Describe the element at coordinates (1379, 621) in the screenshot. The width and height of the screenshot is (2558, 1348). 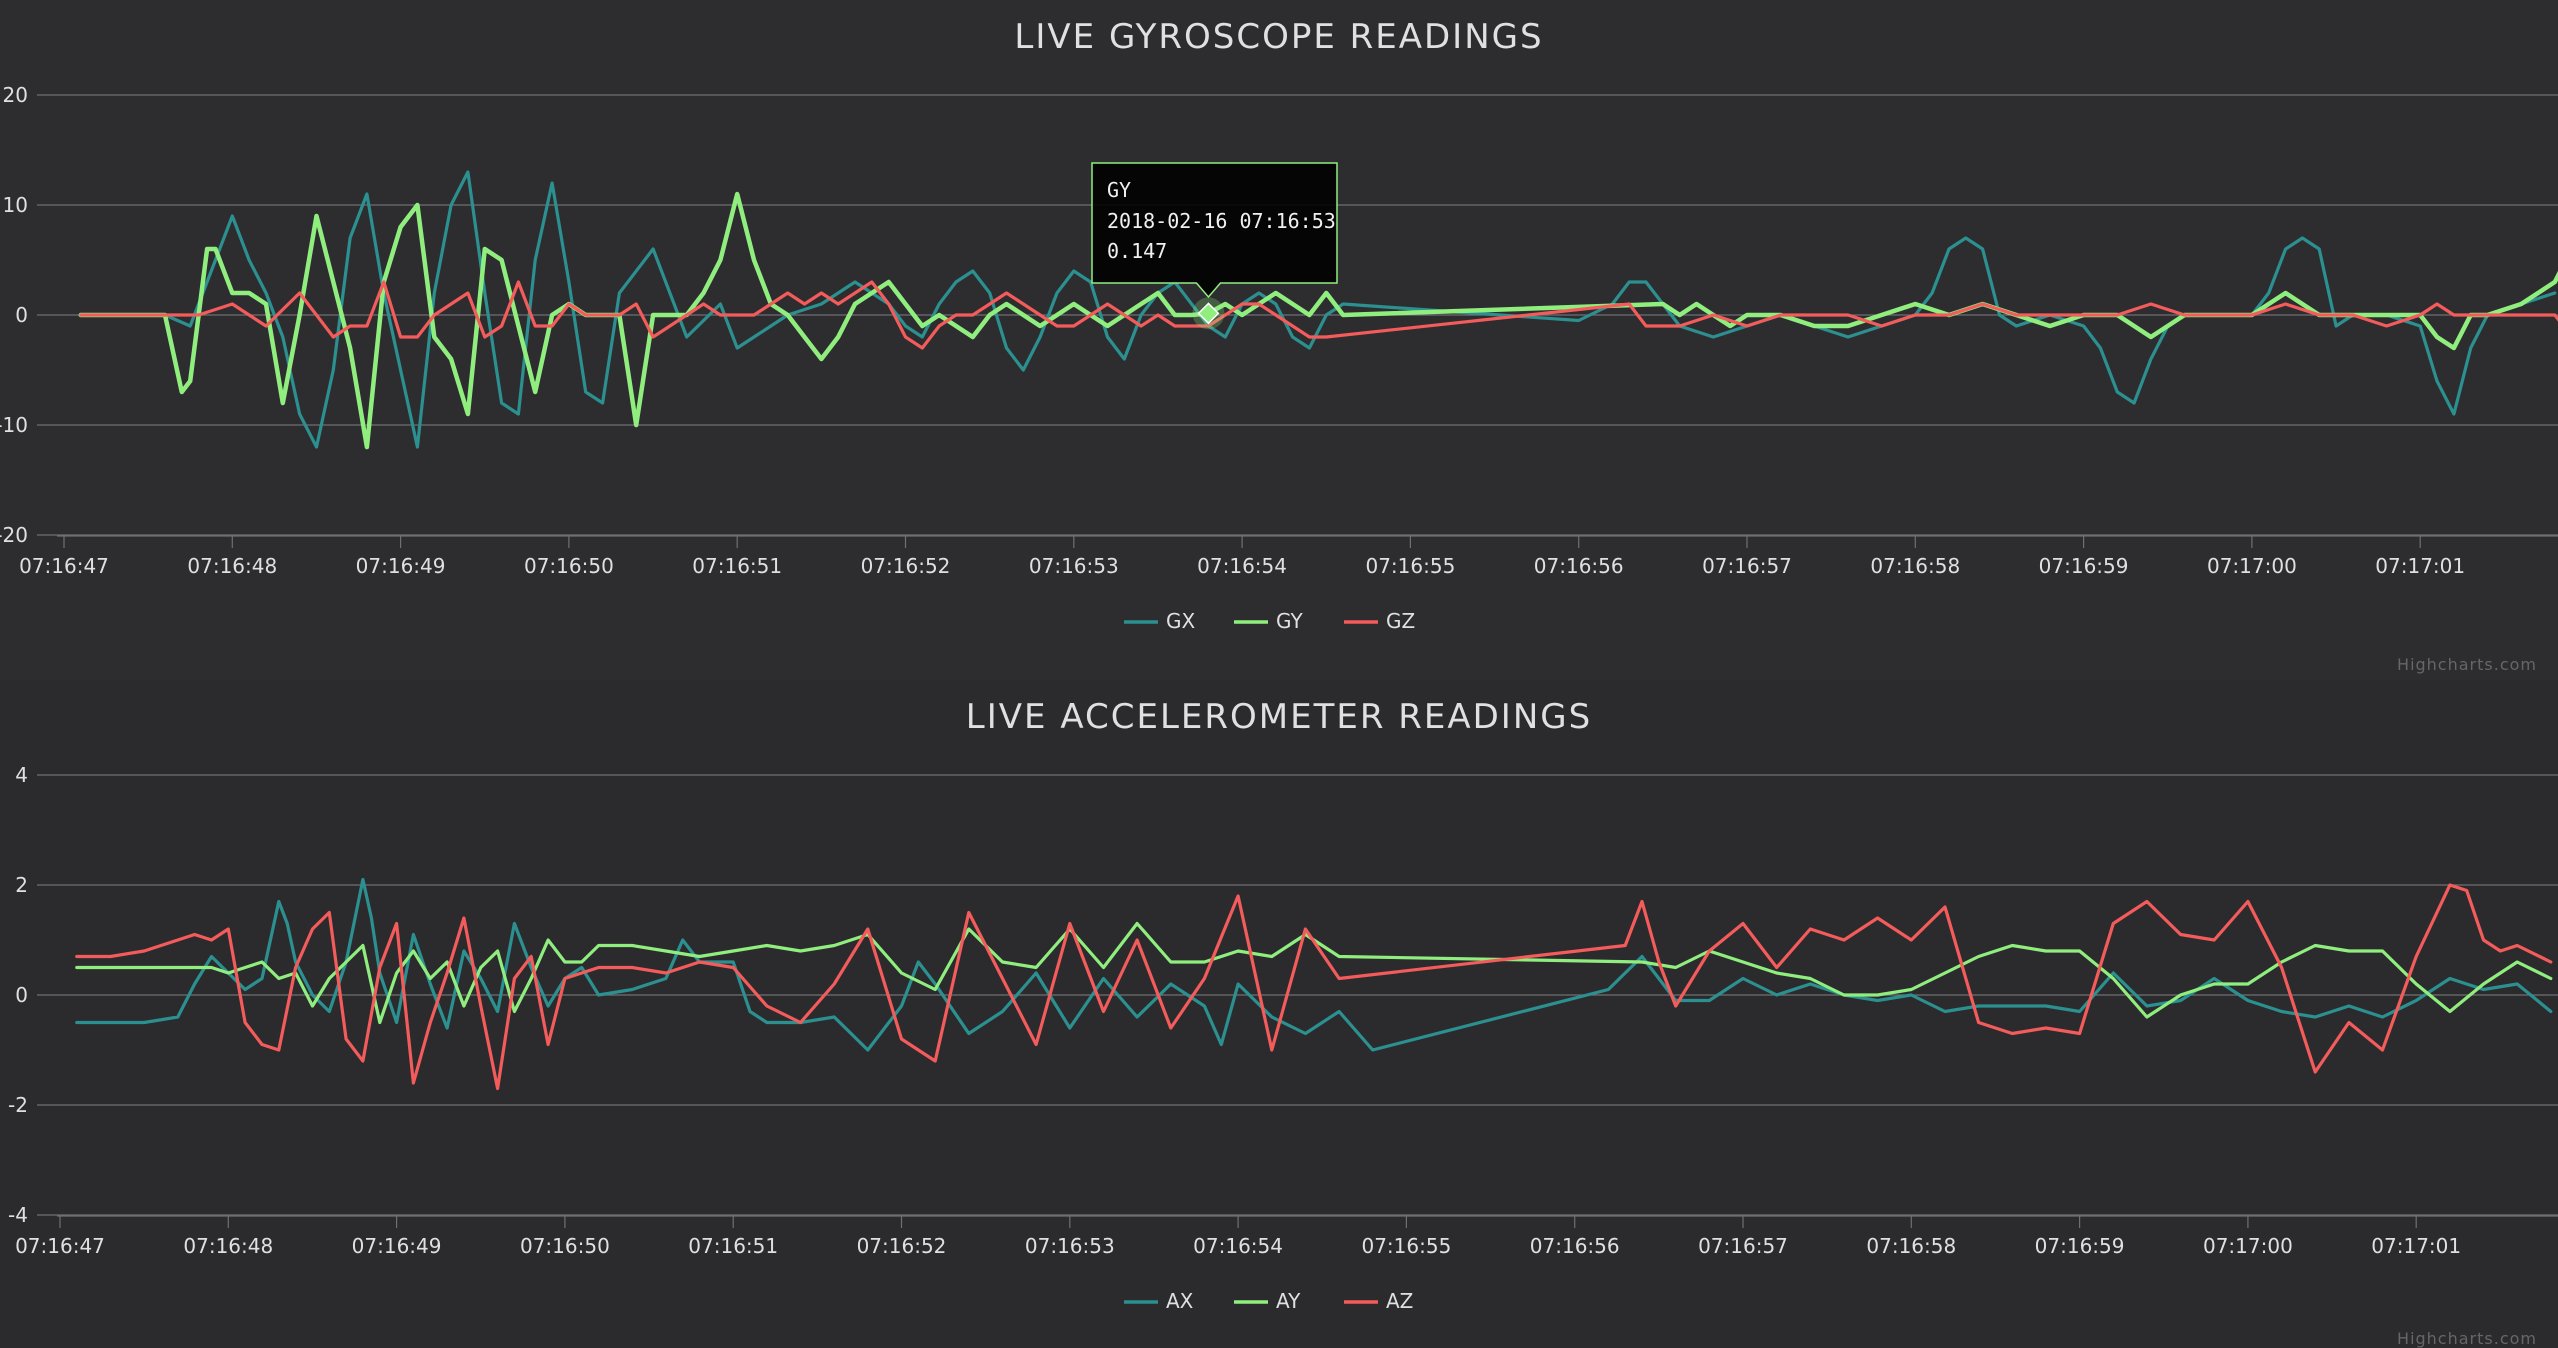
I see `legend-item-gz: GZ` at that location.